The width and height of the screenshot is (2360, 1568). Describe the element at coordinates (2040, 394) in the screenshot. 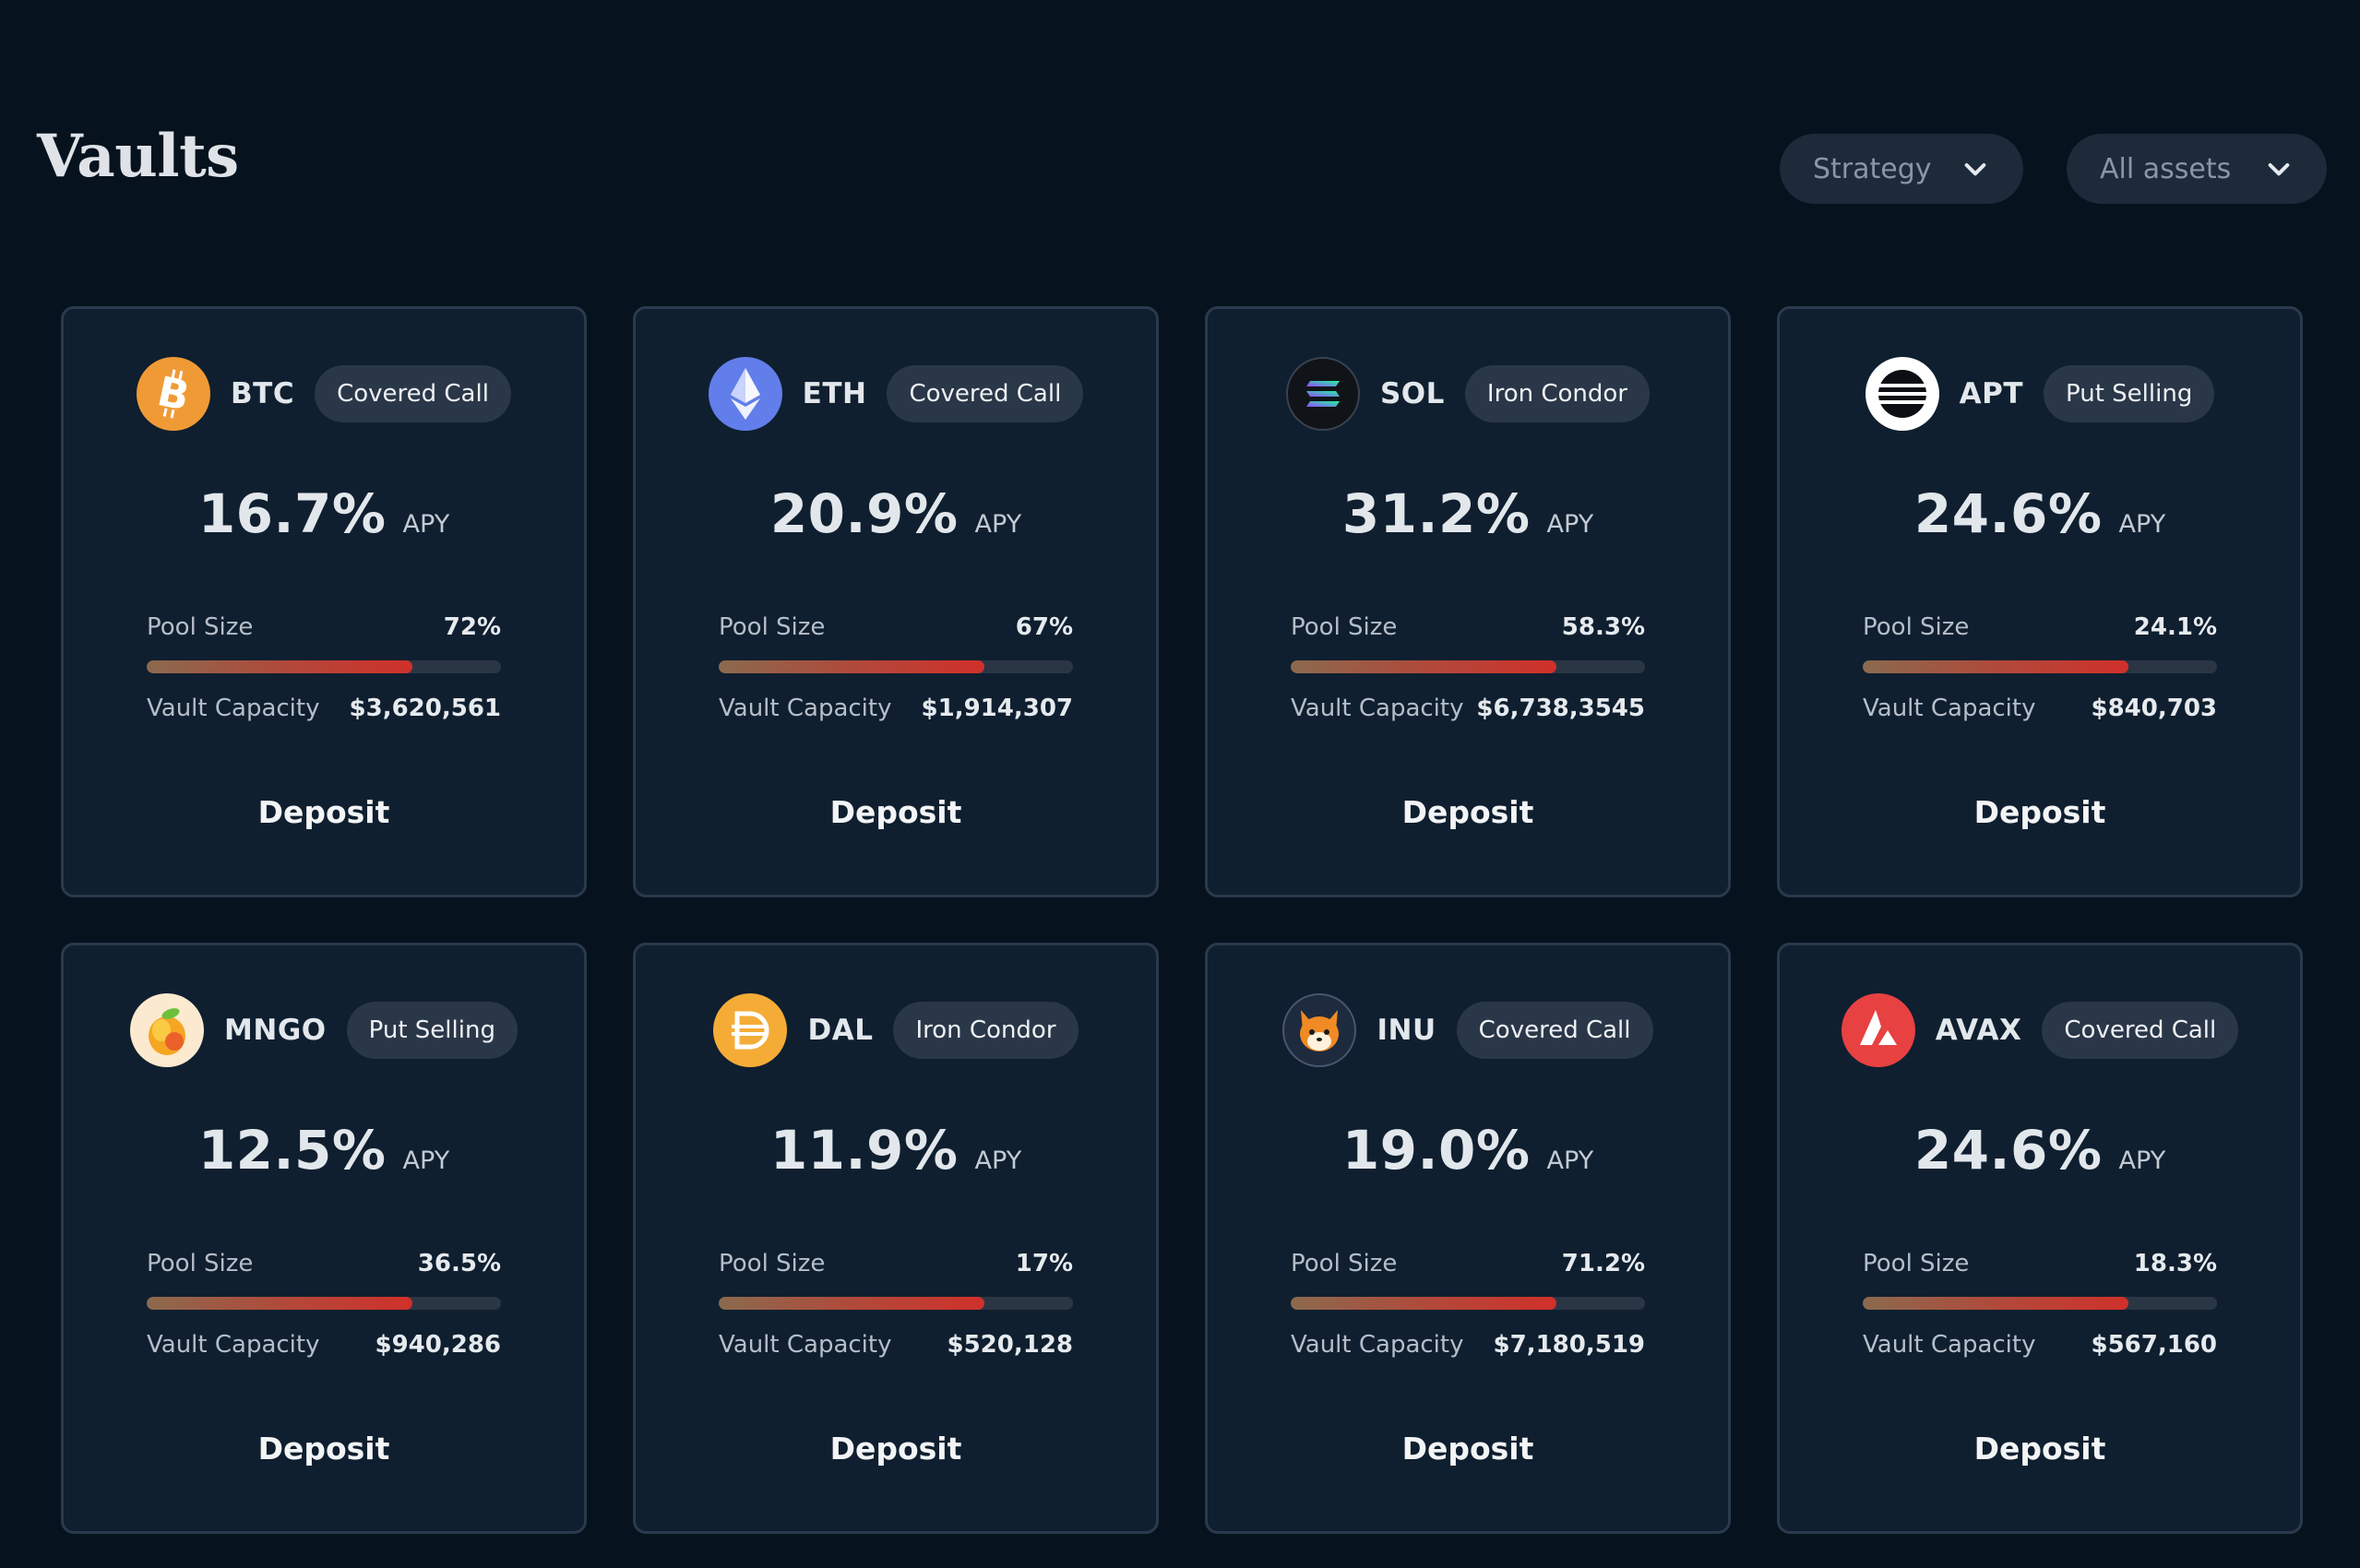

I see `vault-card-header: APT Put Selling` at that location.